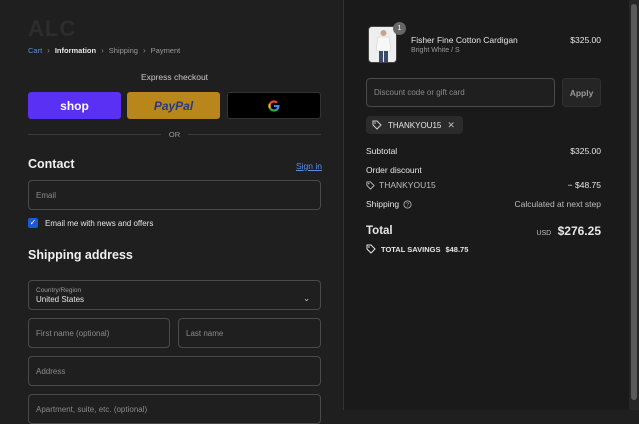  Describe the element at coordinates (435, 50) in the screenshot. I see `product-variant: Bright White / S` at that location.